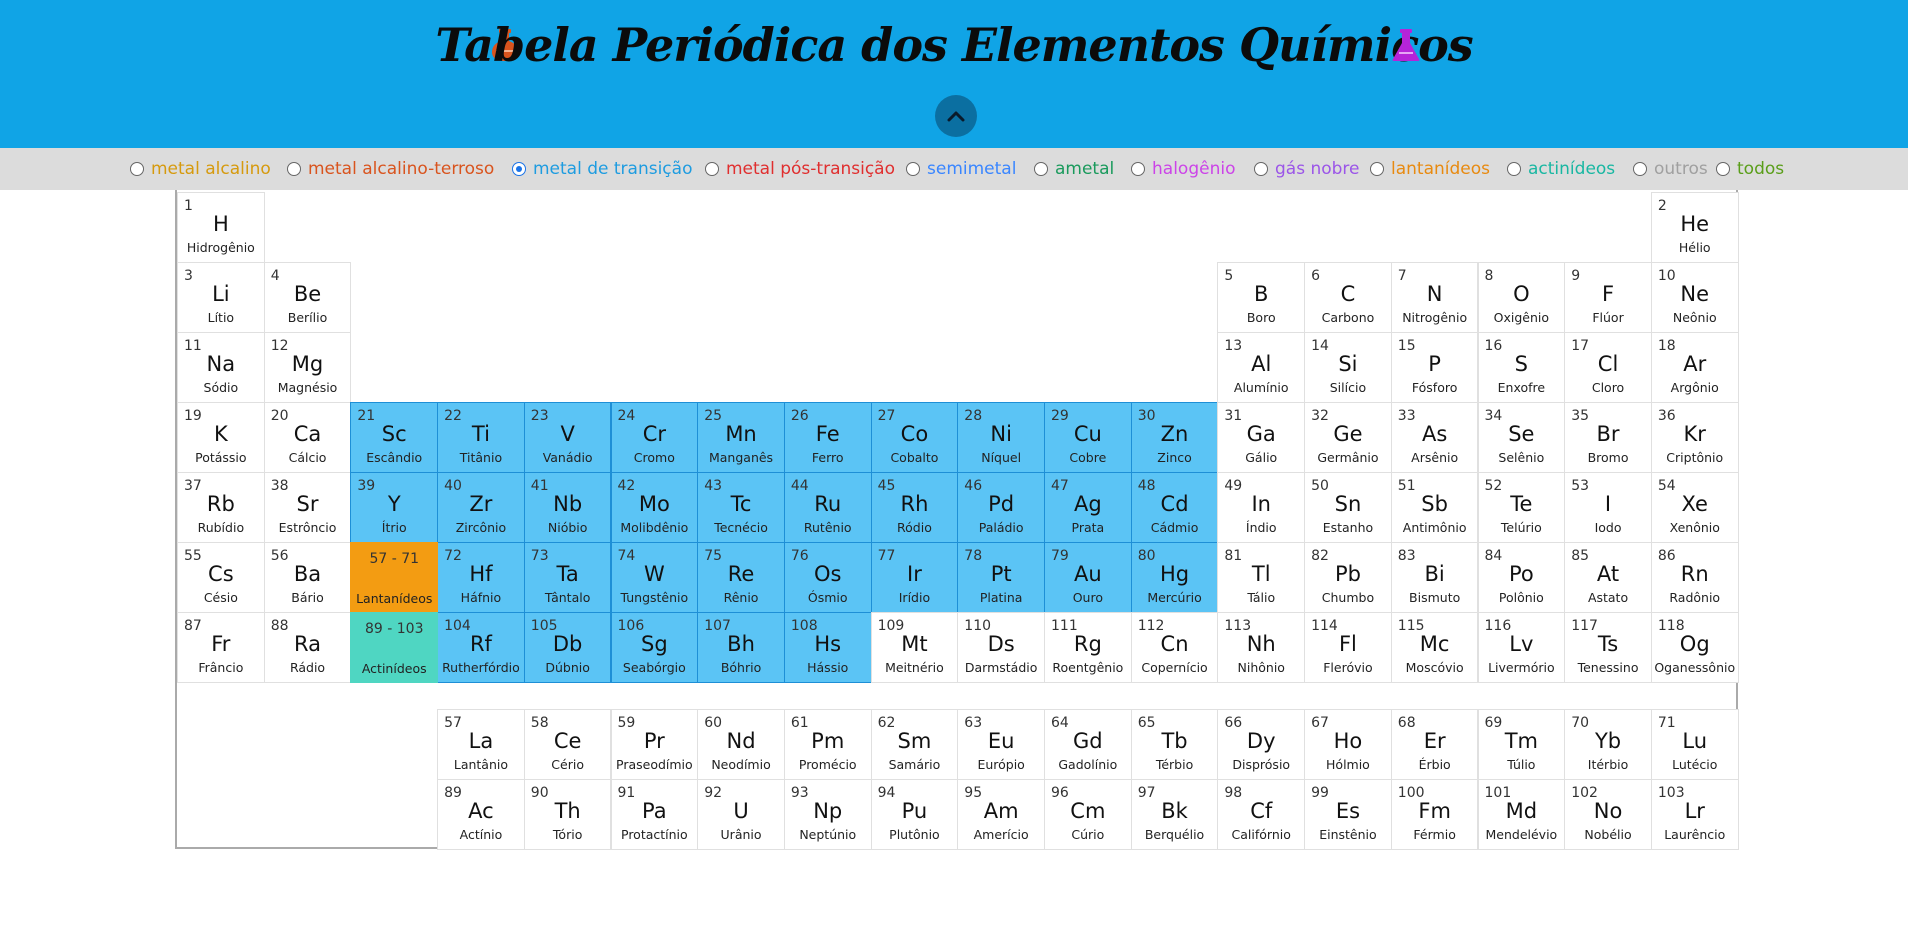 The image size is (1908, 945). What do you see at coordinates (221, 507) in the screenshot?
I see `element-cell-rb: 37 Rb Rubídio` at bounding box center [221, 507].